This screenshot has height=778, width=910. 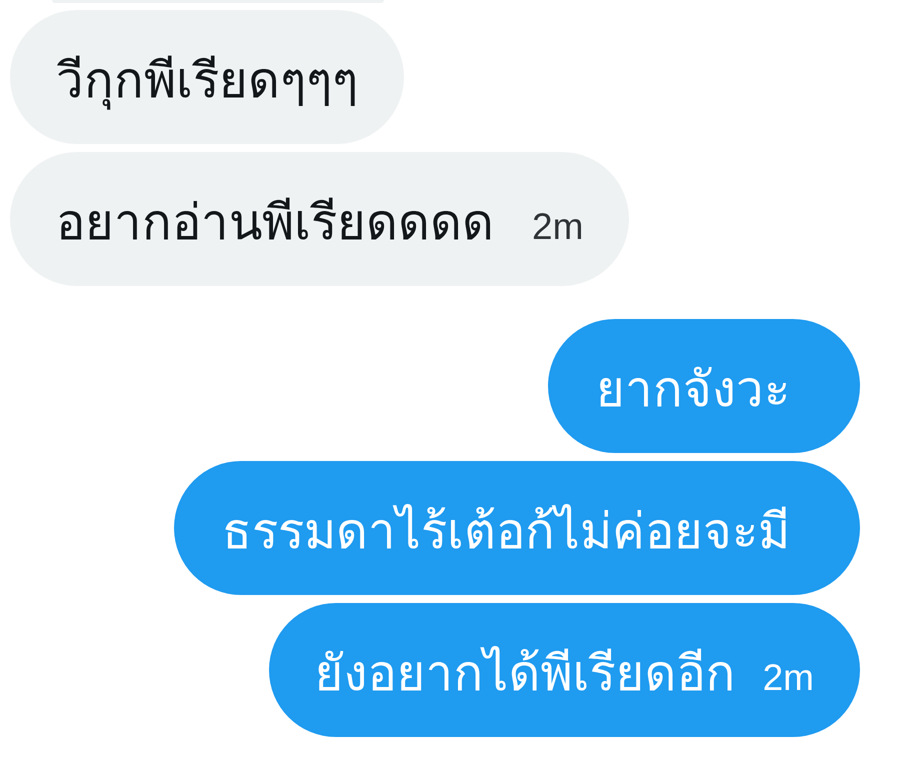 What do you see at coordinates (275, 223) in the screenshot?
I see `message-text: อยากอ่านพีเรียดดดด` at bounding box center [275, 223].